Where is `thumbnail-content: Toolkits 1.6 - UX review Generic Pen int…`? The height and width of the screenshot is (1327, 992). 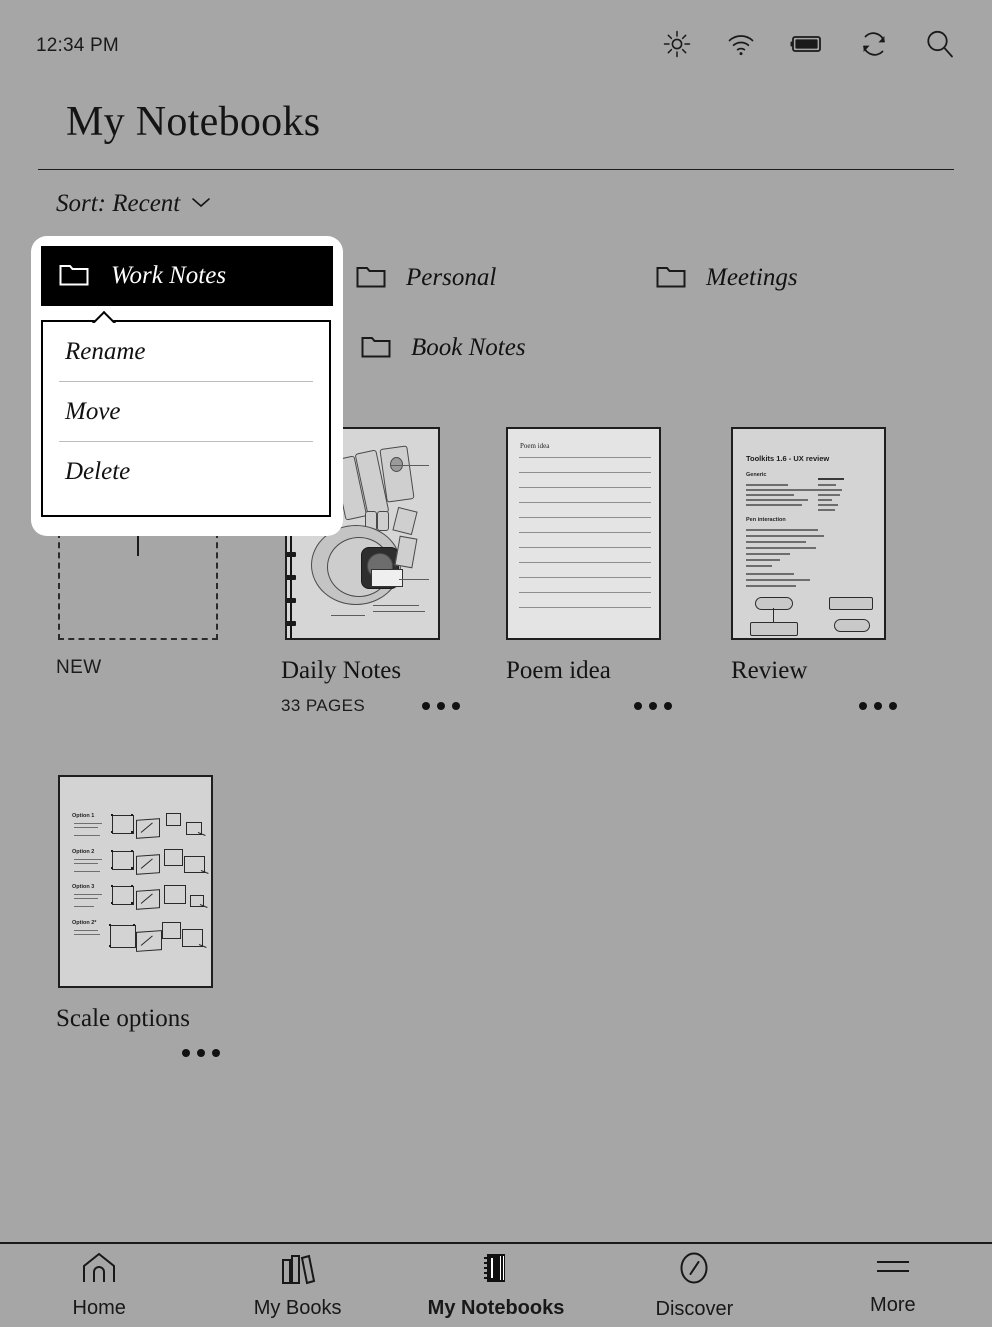
thumbnail-content: Toolkits 1.6 - UX review Generic Pen int… is located at coordinates (808, 533).